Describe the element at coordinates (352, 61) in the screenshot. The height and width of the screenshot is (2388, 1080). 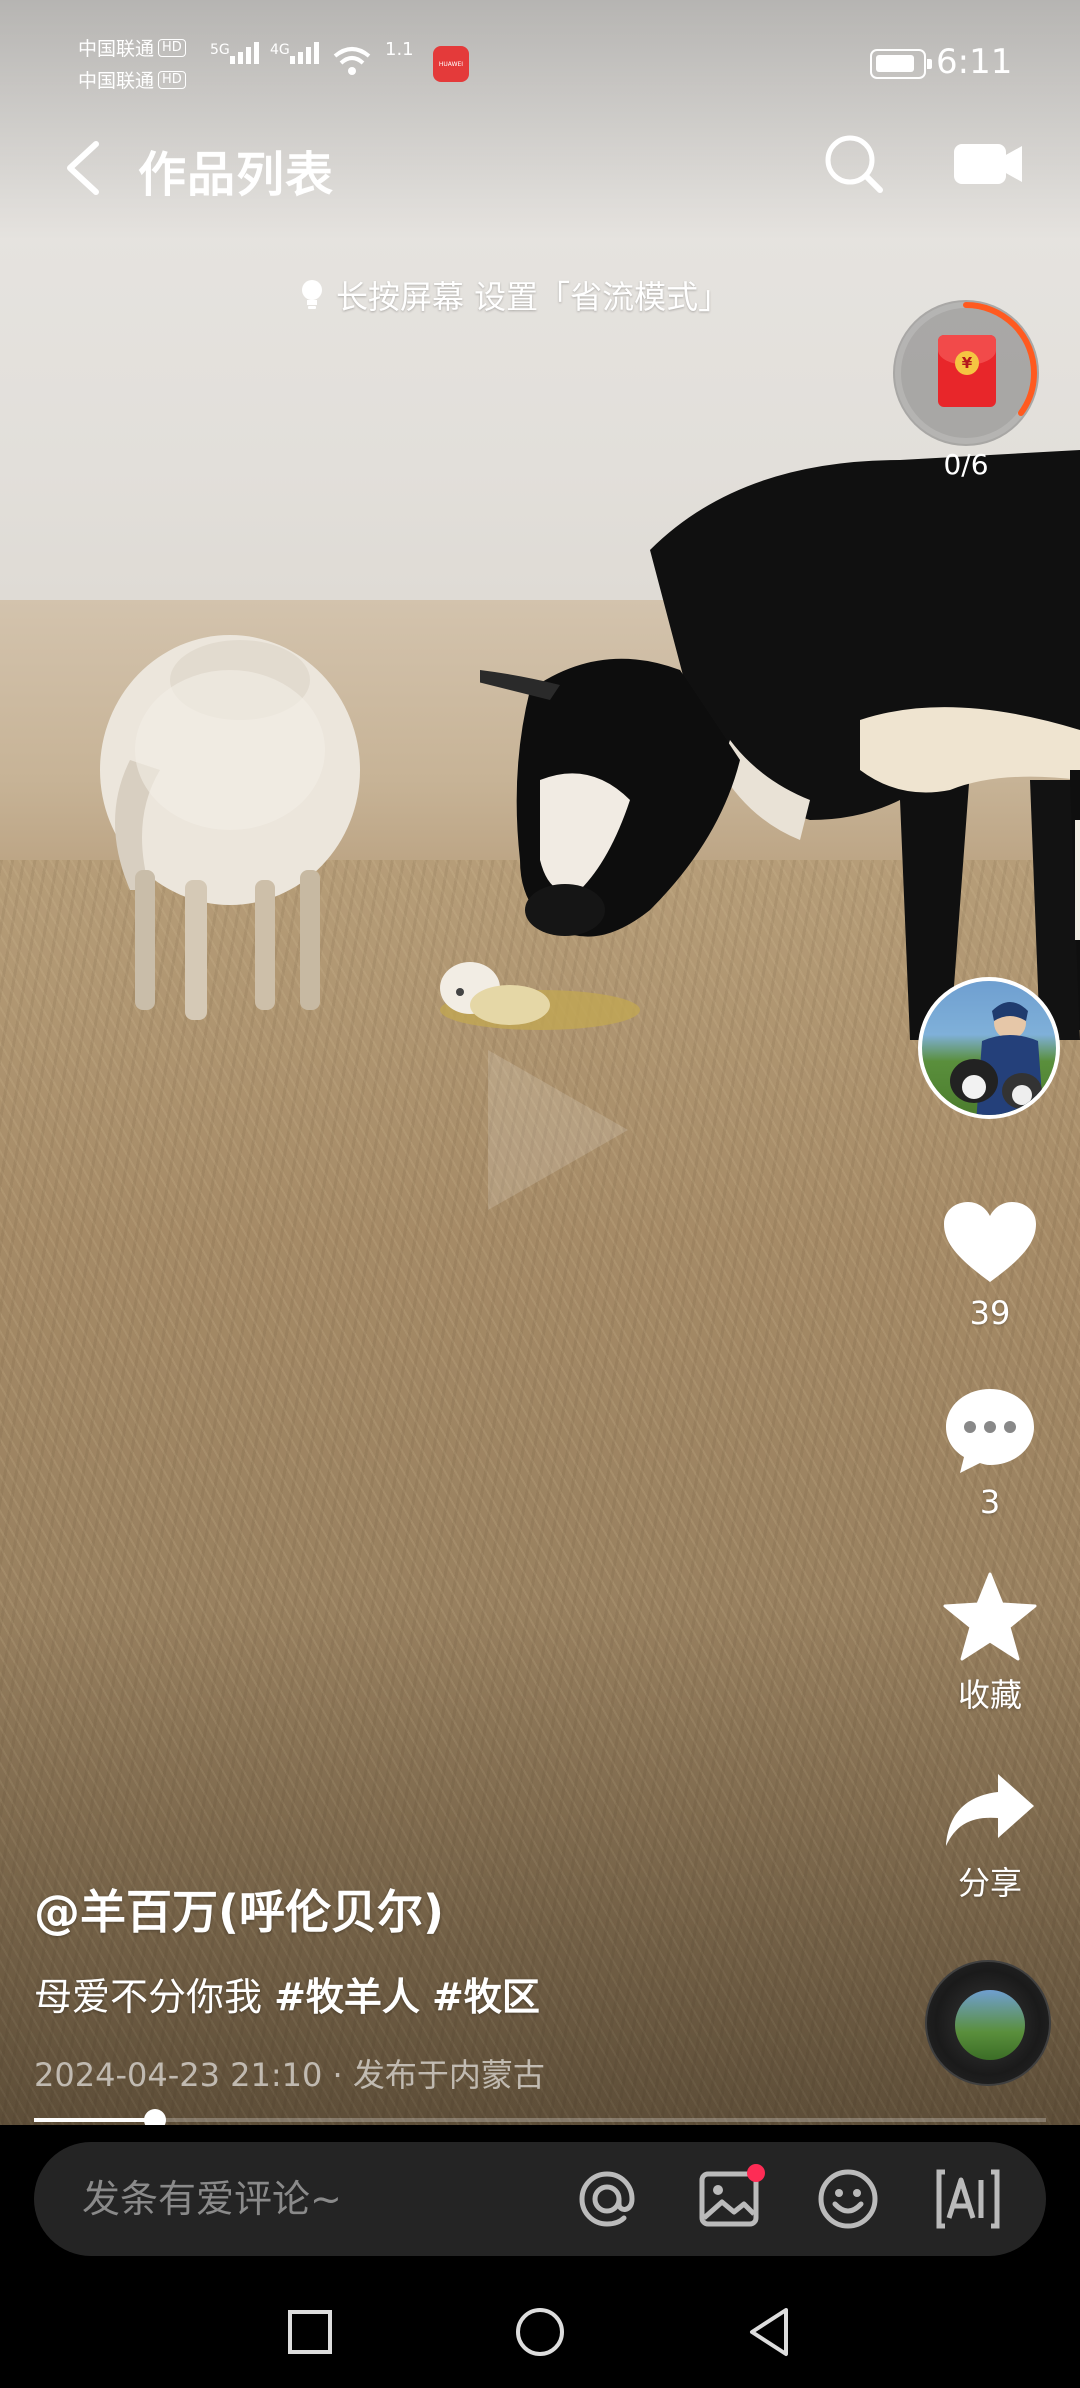
I see `wifi-icon` at that location.